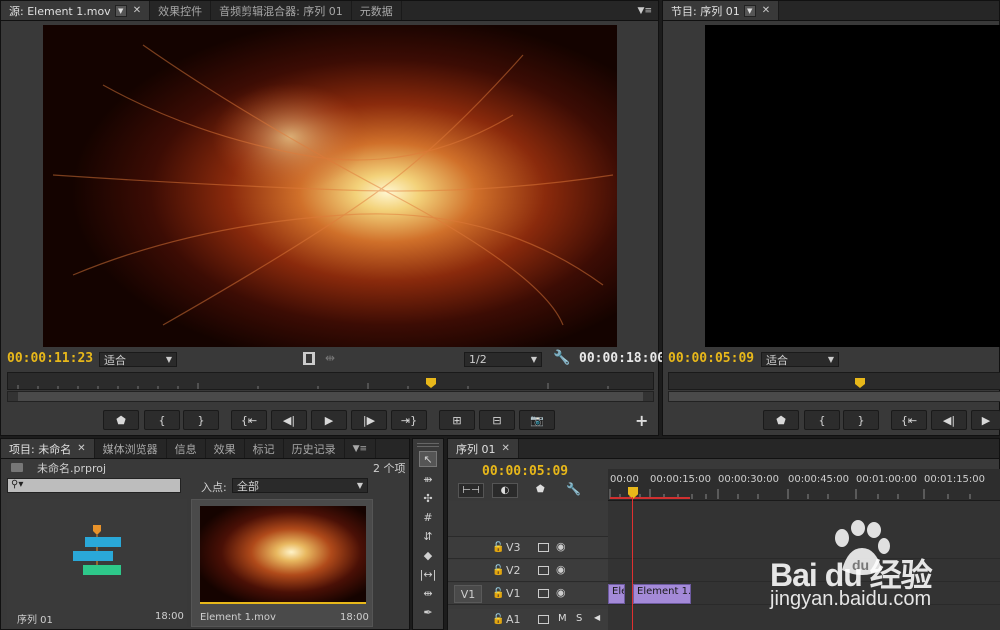 The height and width of the screenshot is (630, 1000). I want to click on tab-metadata: 元数据, so click(377, 10).